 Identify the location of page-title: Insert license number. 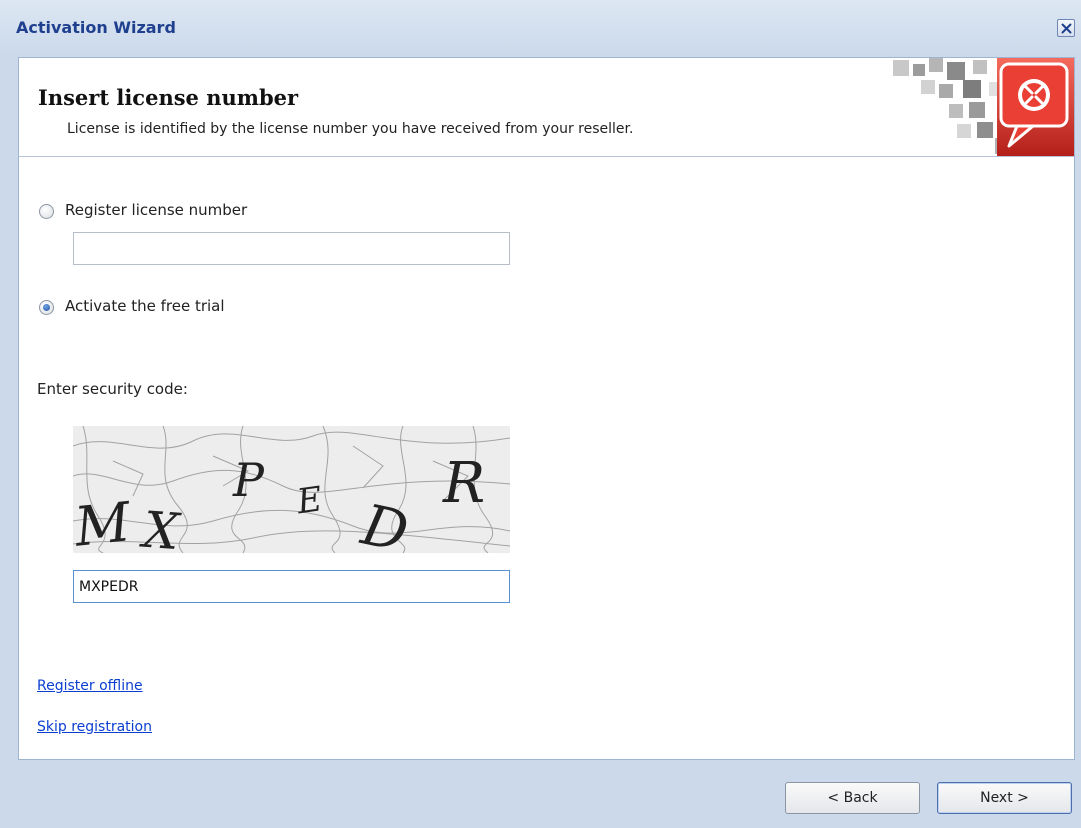
(168, 97).